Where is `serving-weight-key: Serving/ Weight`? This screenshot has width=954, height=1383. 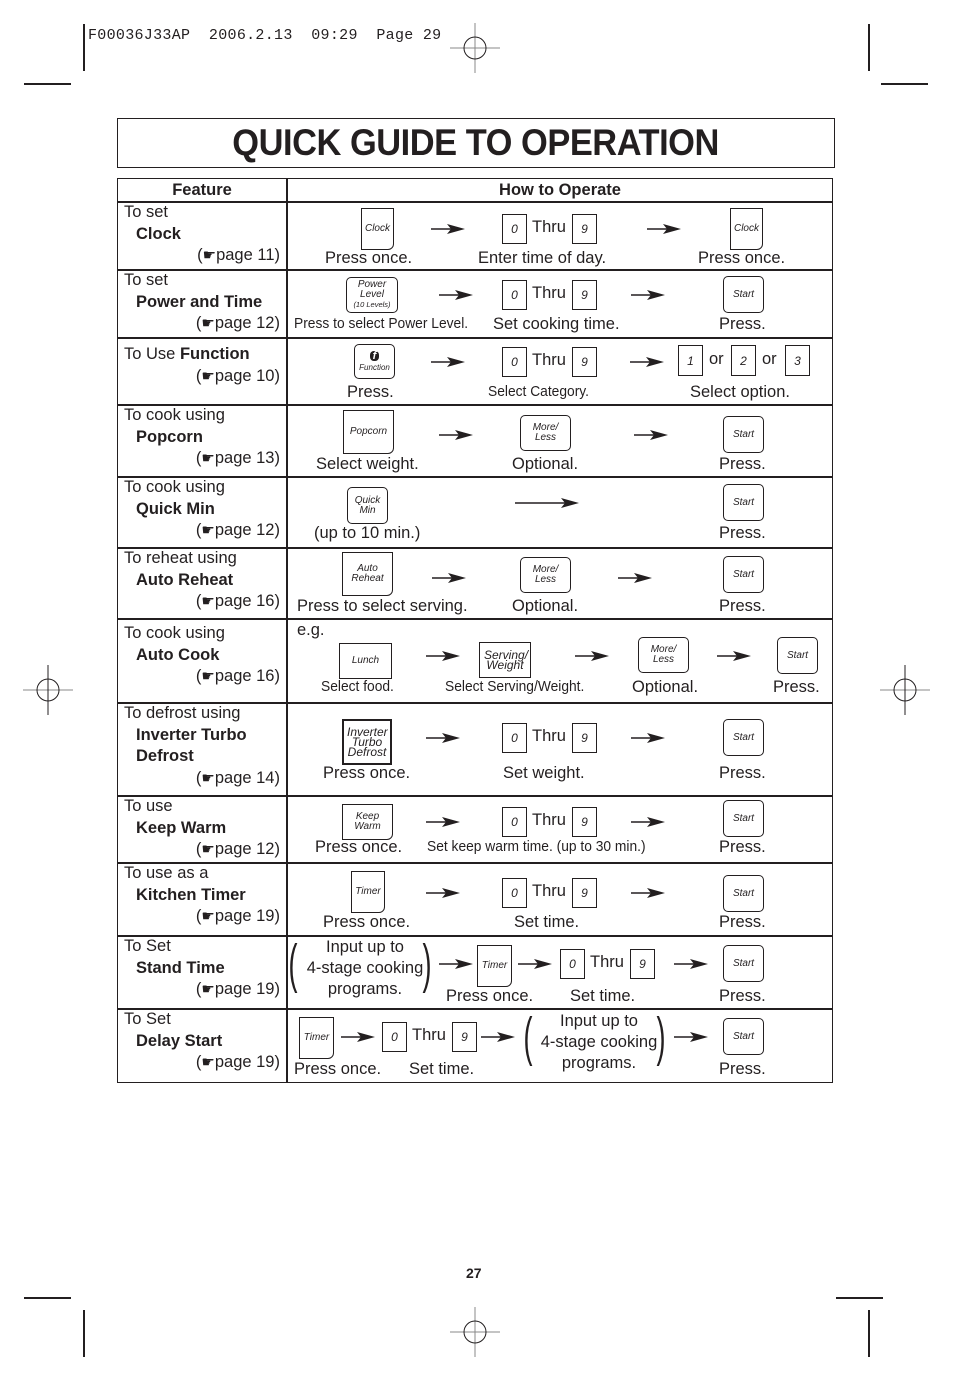
serving-weight-key: Serving/ Weight is located at coordinates (505, 660).